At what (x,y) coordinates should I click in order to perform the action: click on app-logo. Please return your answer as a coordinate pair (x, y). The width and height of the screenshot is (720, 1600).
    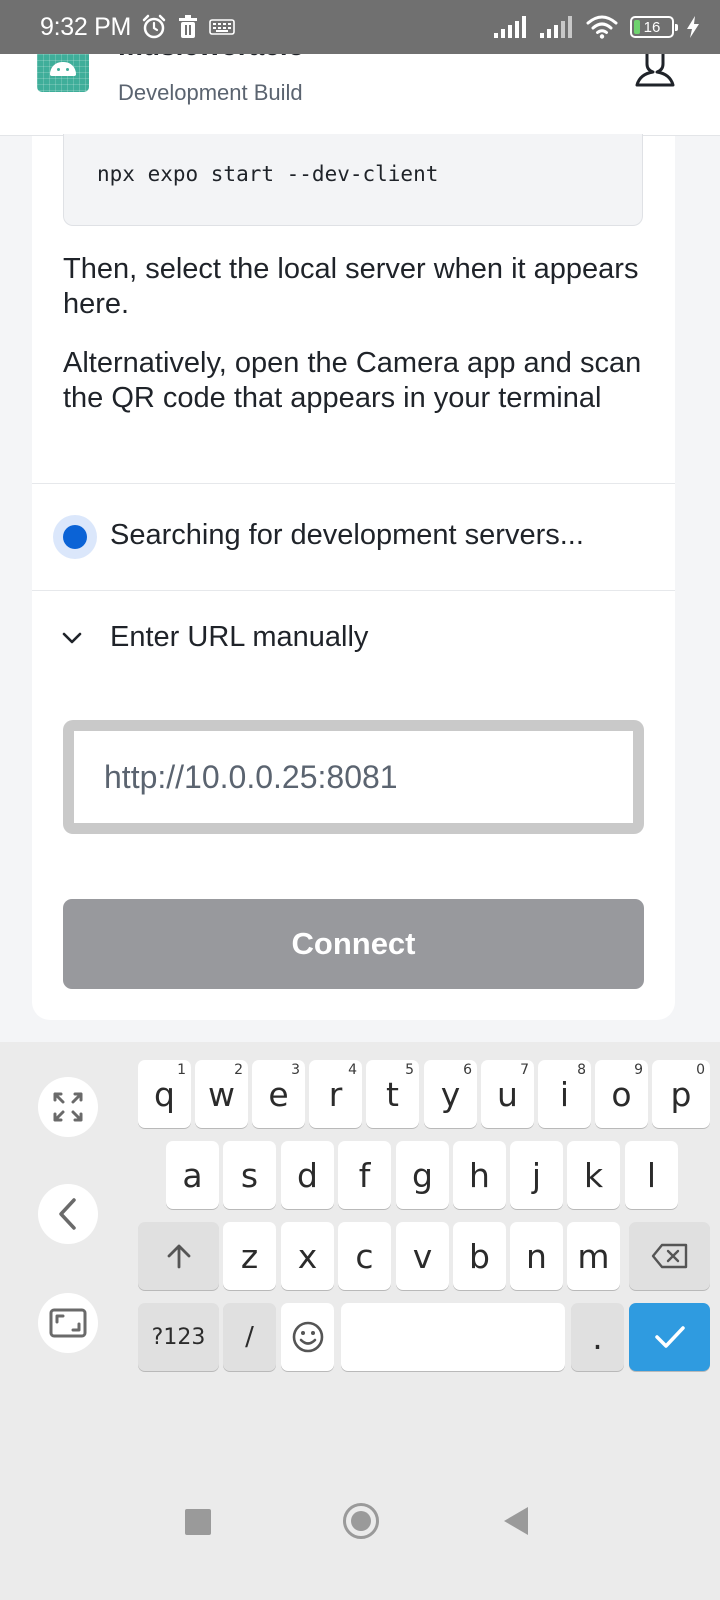
    Looking at the image, I should click on (63, 73).